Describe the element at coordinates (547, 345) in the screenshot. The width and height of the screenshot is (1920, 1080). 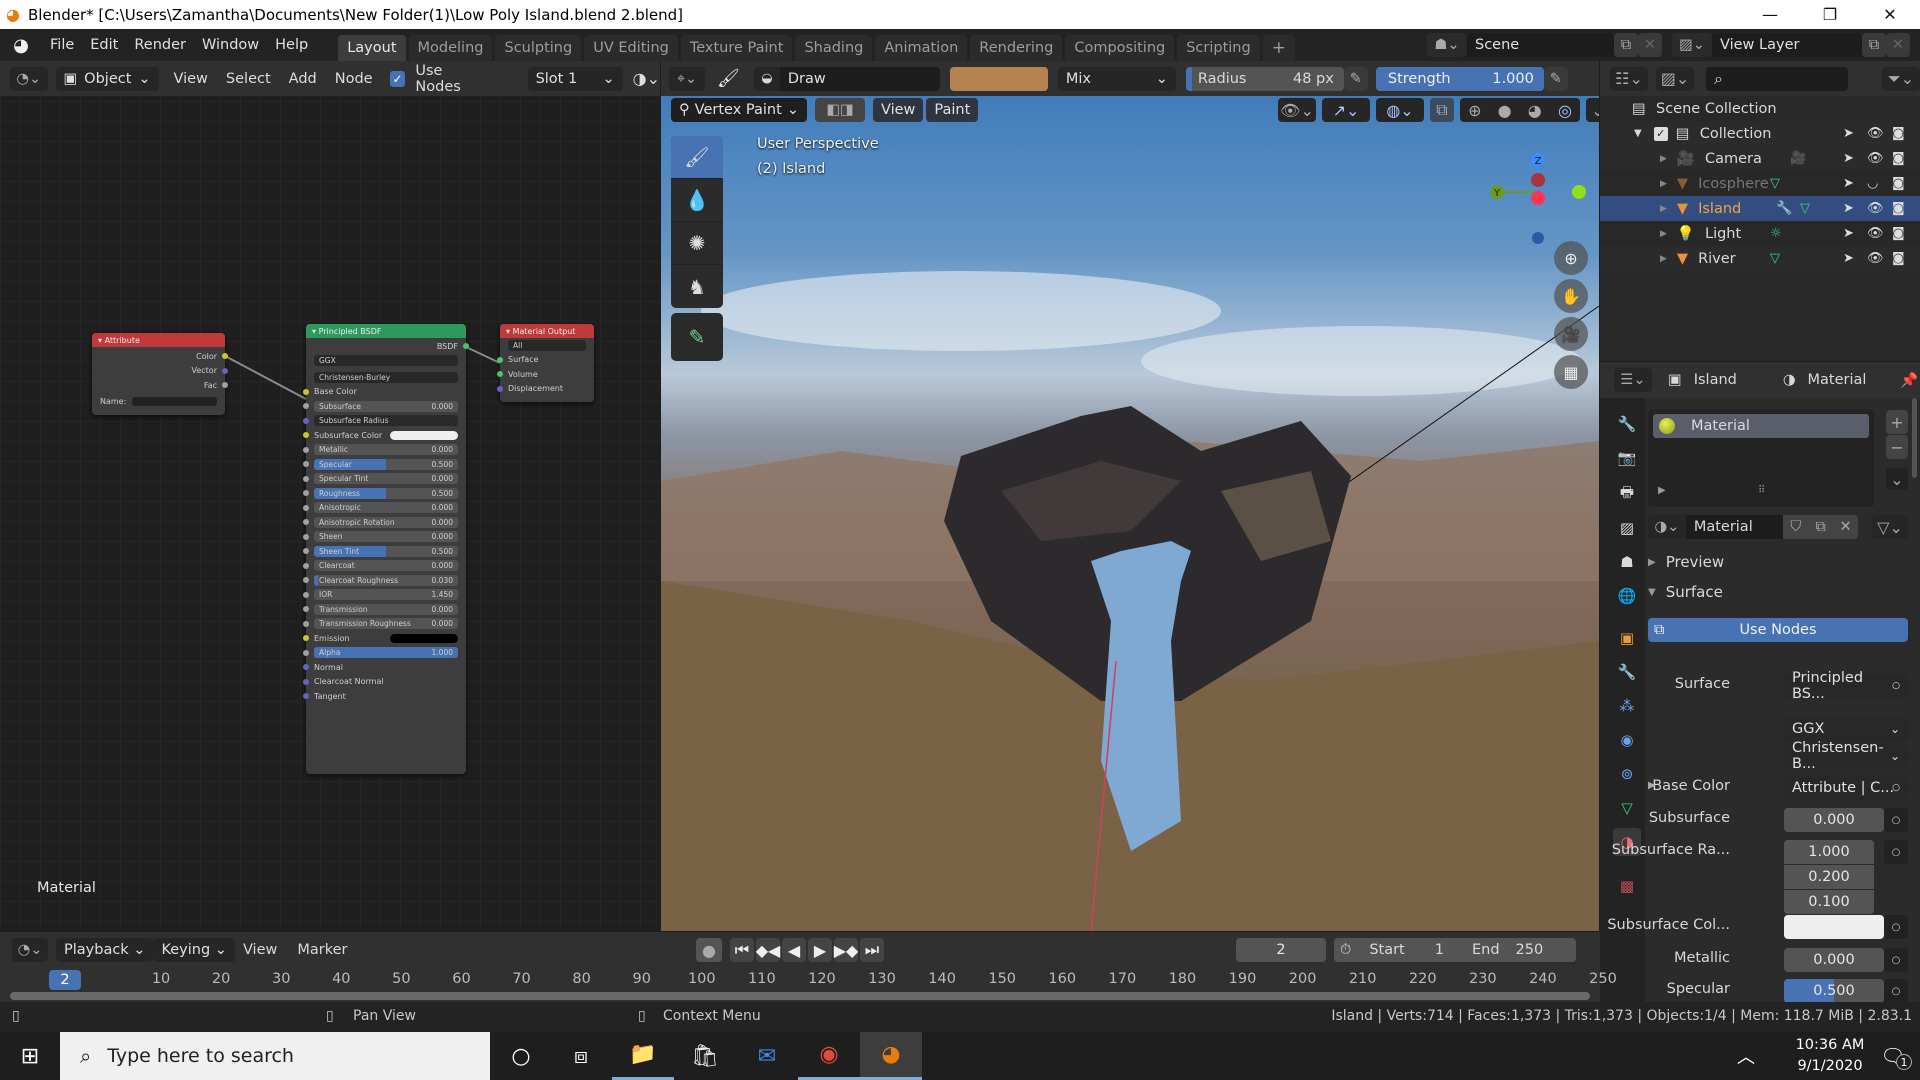
I see `output-target-dropdown: All` at that location.